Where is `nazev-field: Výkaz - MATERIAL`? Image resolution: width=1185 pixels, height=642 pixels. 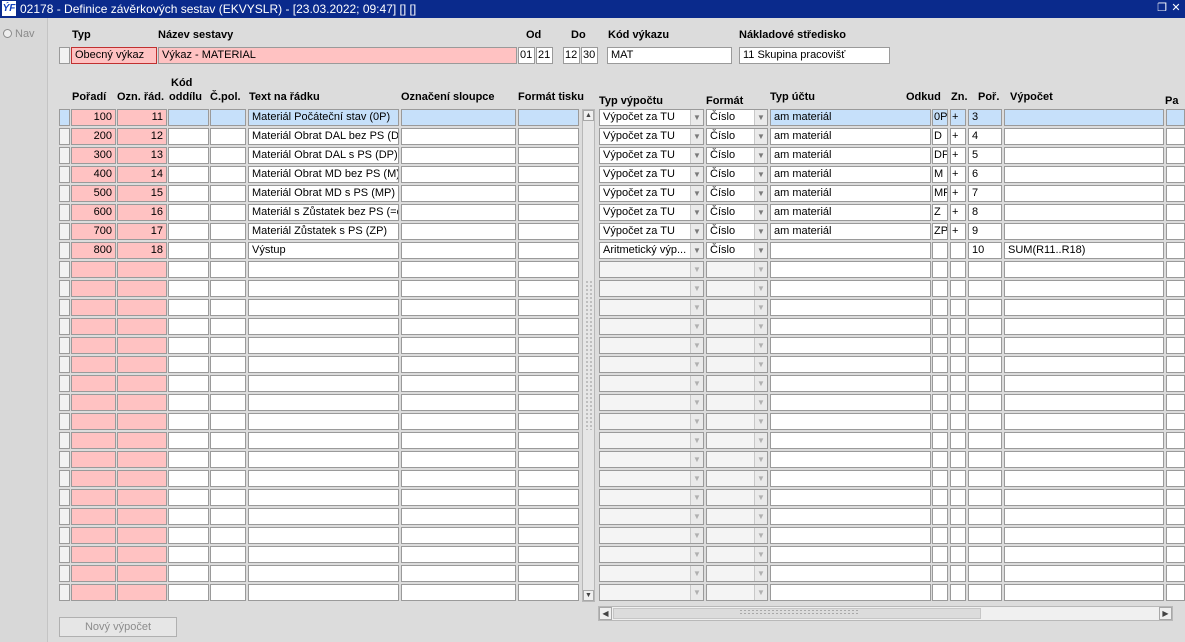
nazev-field: Výkaz - MATERIAL is located at coordinates (337, 55).